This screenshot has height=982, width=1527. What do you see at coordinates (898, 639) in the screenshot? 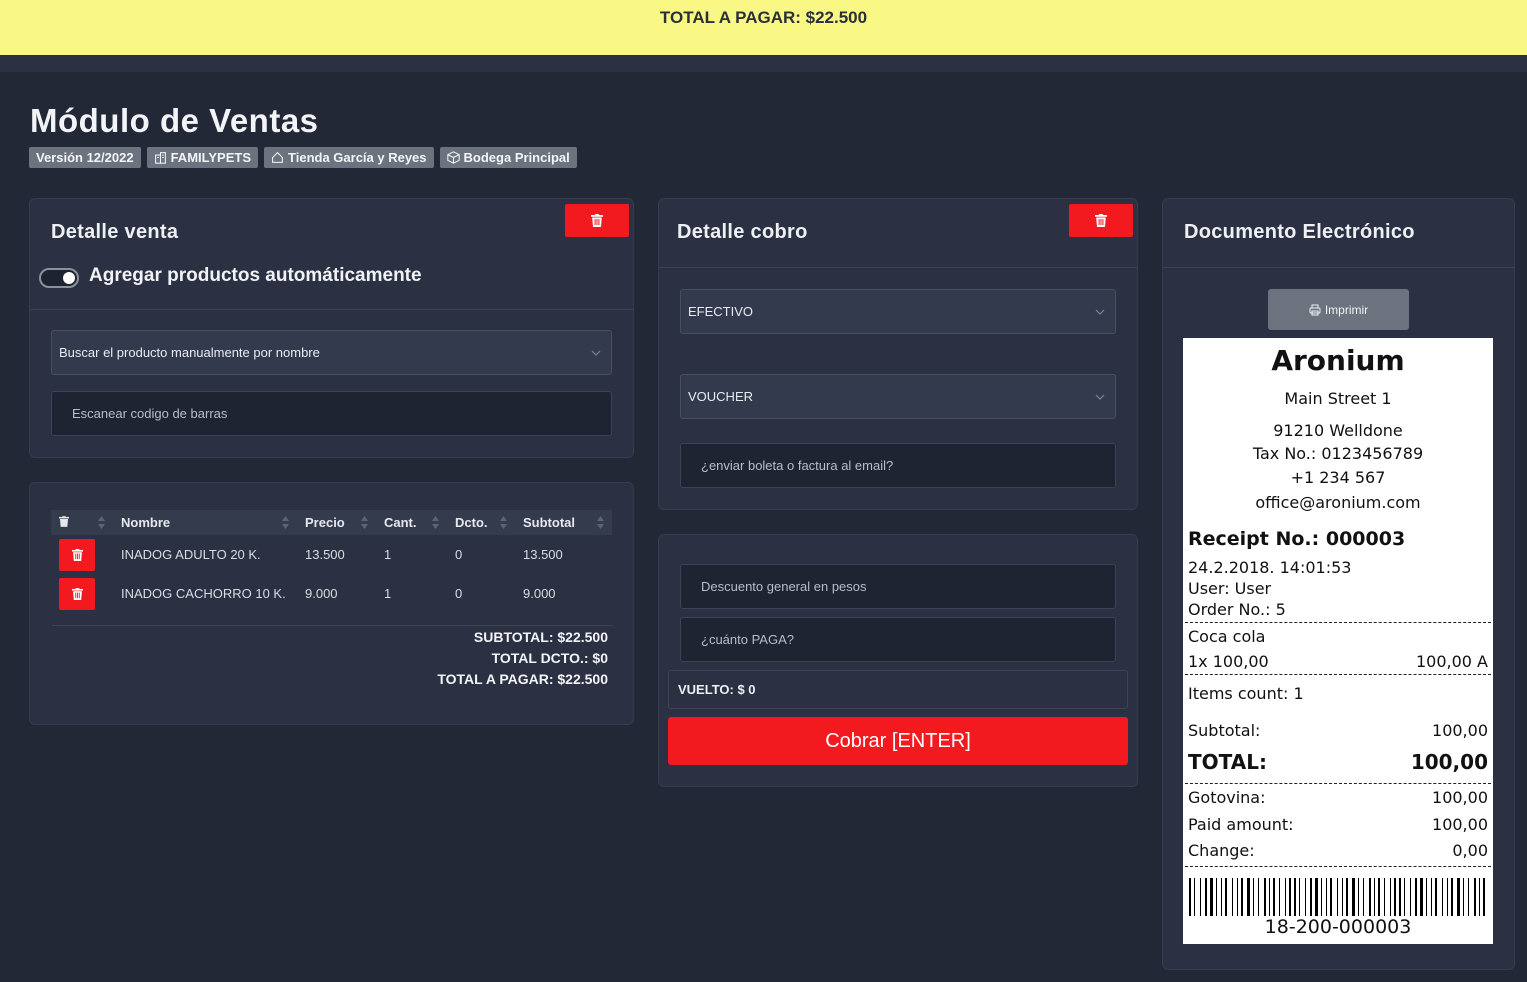
I see `amount-paid-input: ¿cuánto PAGA?` at bounding box center [898, 639].